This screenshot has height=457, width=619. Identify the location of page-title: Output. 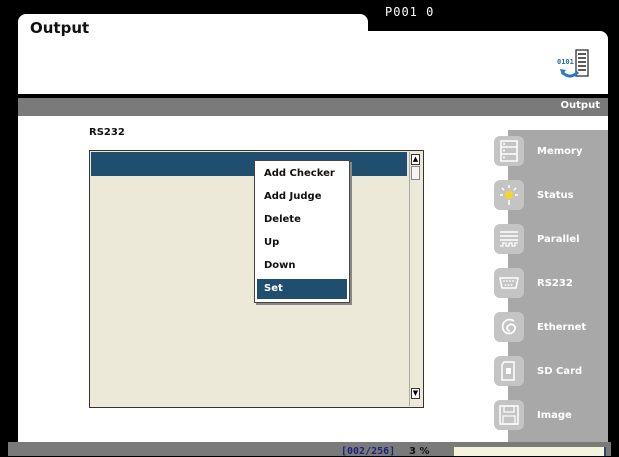
(60, 28).